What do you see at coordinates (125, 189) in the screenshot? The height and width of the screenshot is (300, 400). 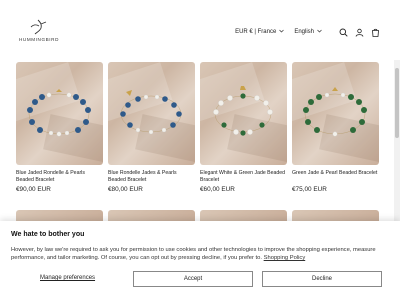 I see `product-price: €80,00 EUR` at bounding box center [125, 189].